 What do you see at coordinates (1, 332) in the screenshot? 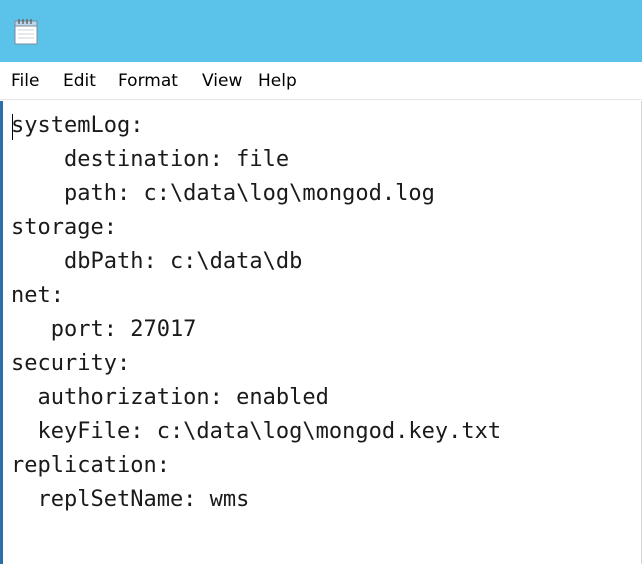
I see `editor-left-border` at bounding box center [1, 332].